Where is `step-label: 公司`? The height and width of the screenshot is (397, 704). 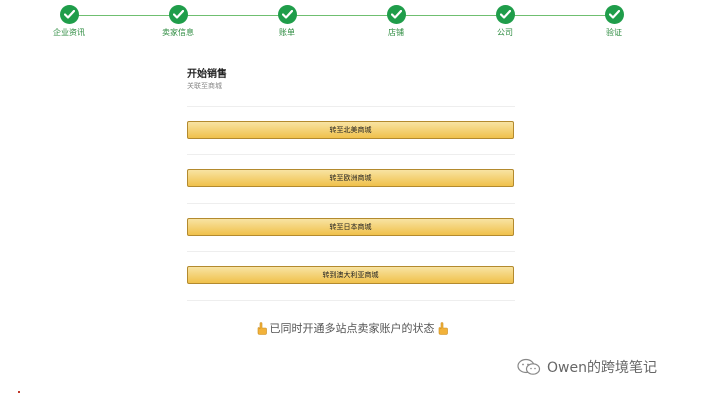
step-label: 公司 is located at coordinates (505, 32).